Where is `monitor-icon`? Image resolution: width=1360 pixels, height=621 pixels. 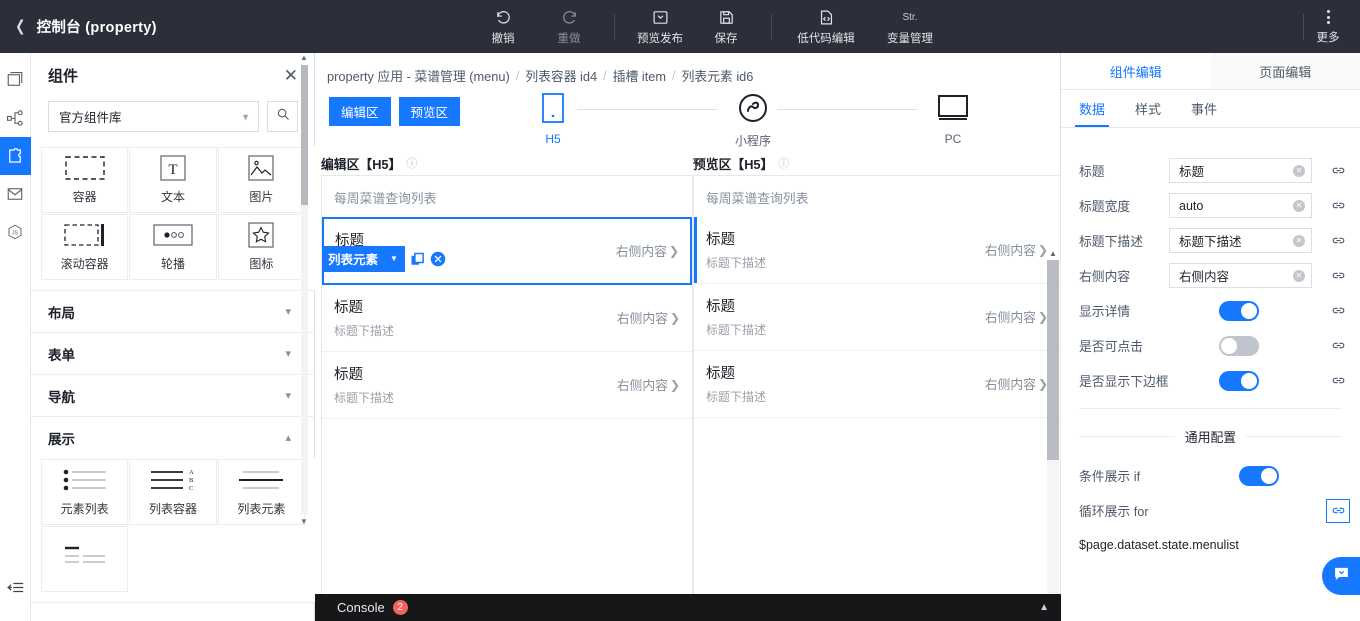
monitor-icon is located at coordinates (953, 110).